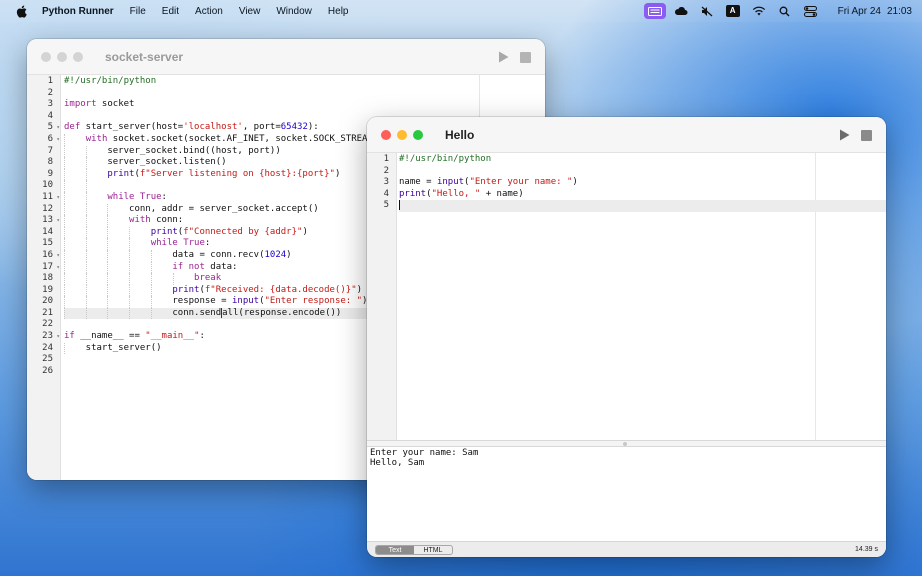 The image size is (922, 576). I want to click on input-source-icon: A, so click(733, 11).